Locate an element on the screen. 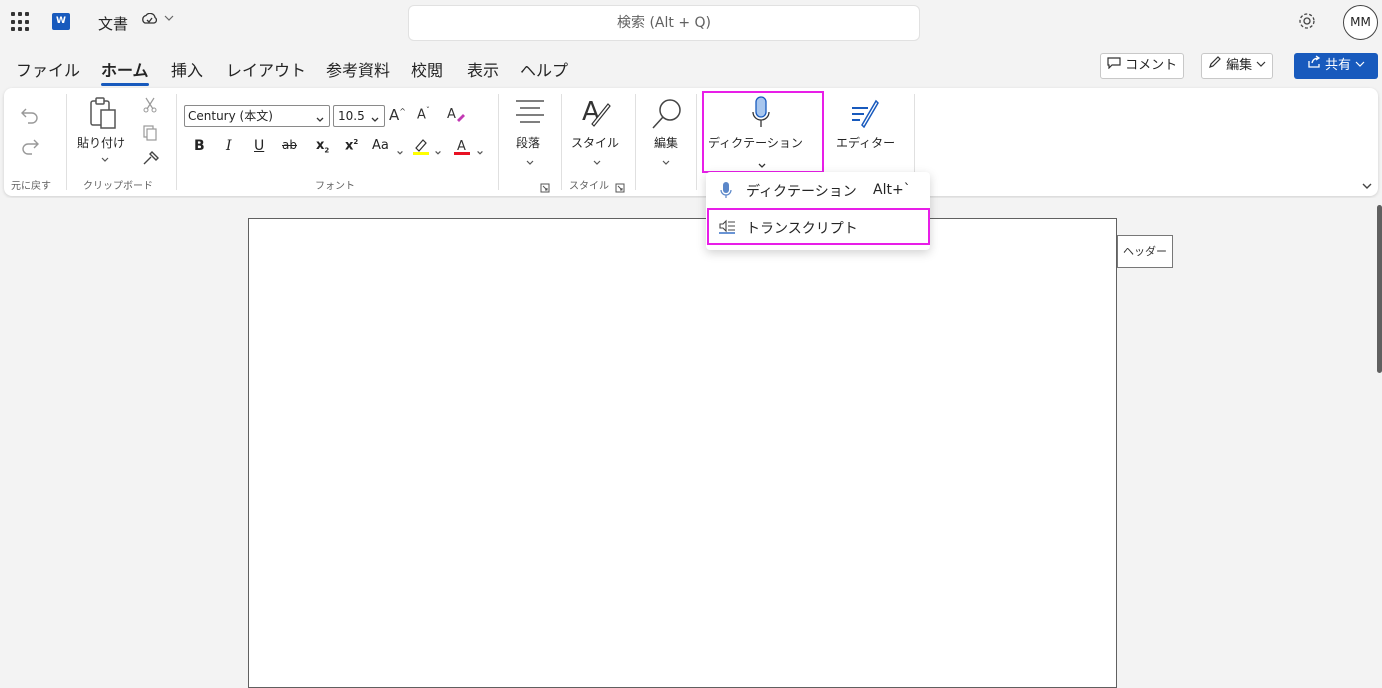  comment-button: コメント is located at coordinates (1142, 66).